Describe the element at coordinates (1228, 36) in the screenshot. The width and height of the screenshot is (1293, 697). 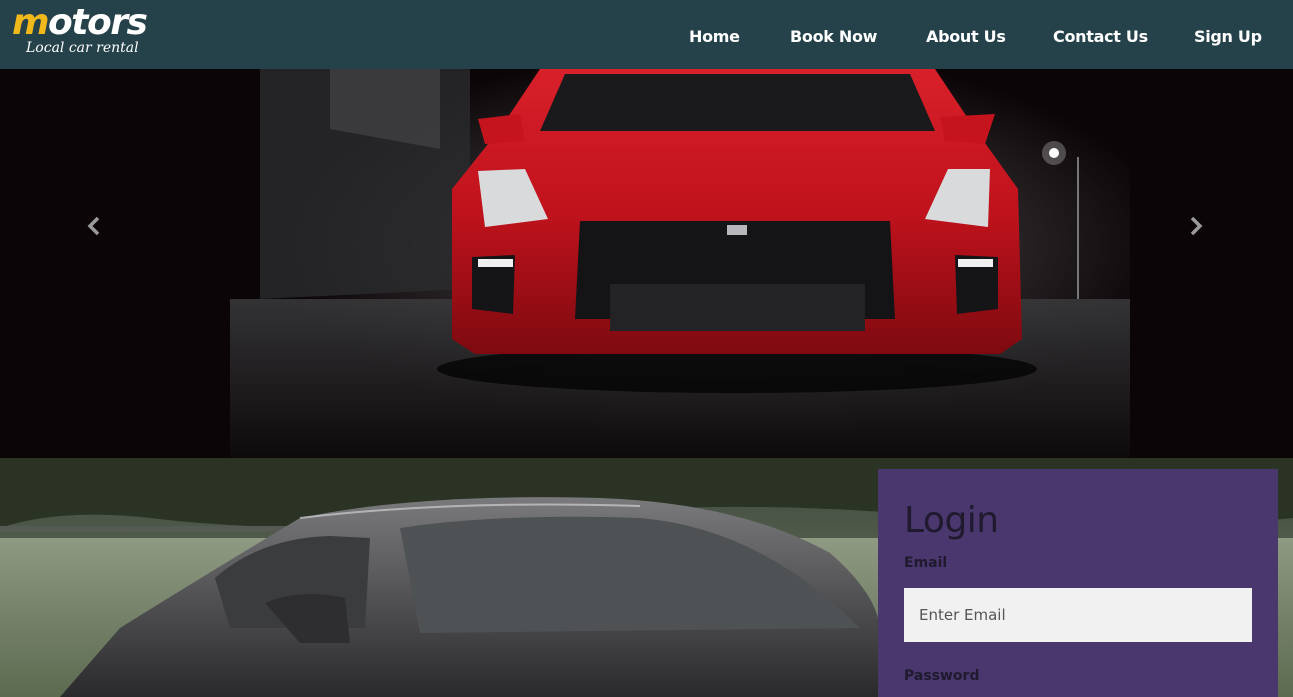
I see `nav-sign-up: Sign Up` at that location.